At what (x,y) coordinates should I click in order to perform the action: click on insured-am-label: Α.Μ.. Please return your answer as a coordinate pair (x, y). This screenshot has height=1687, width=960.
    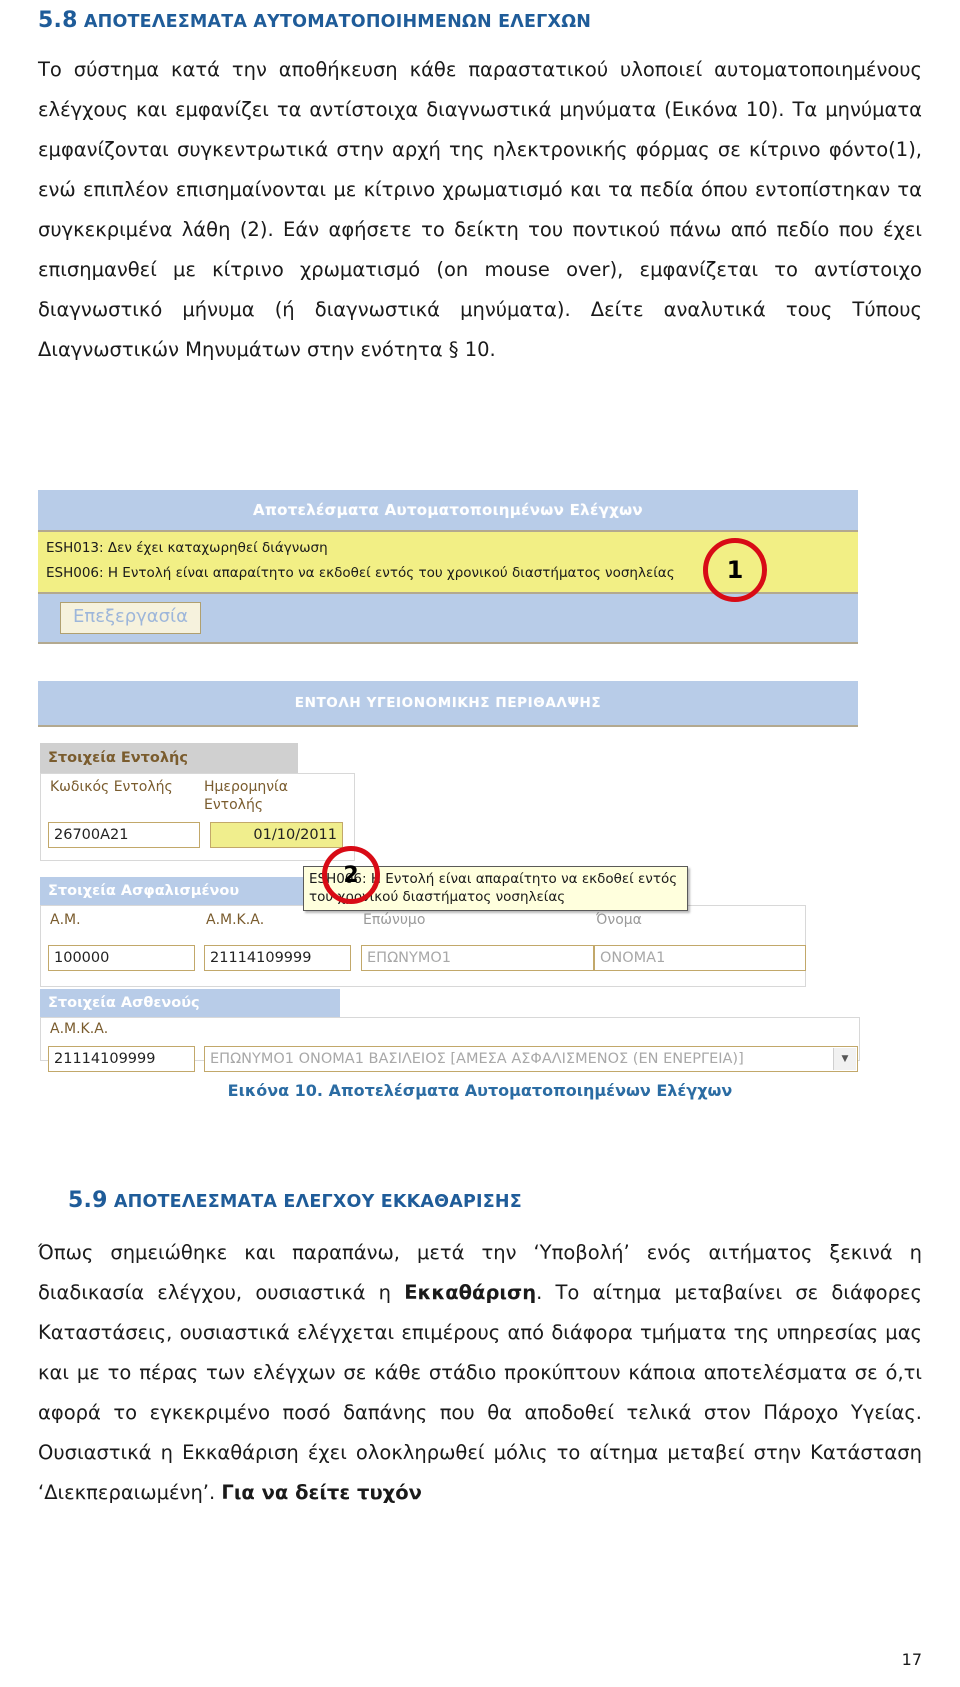
    Looking at the image, I should click on (65, 920).